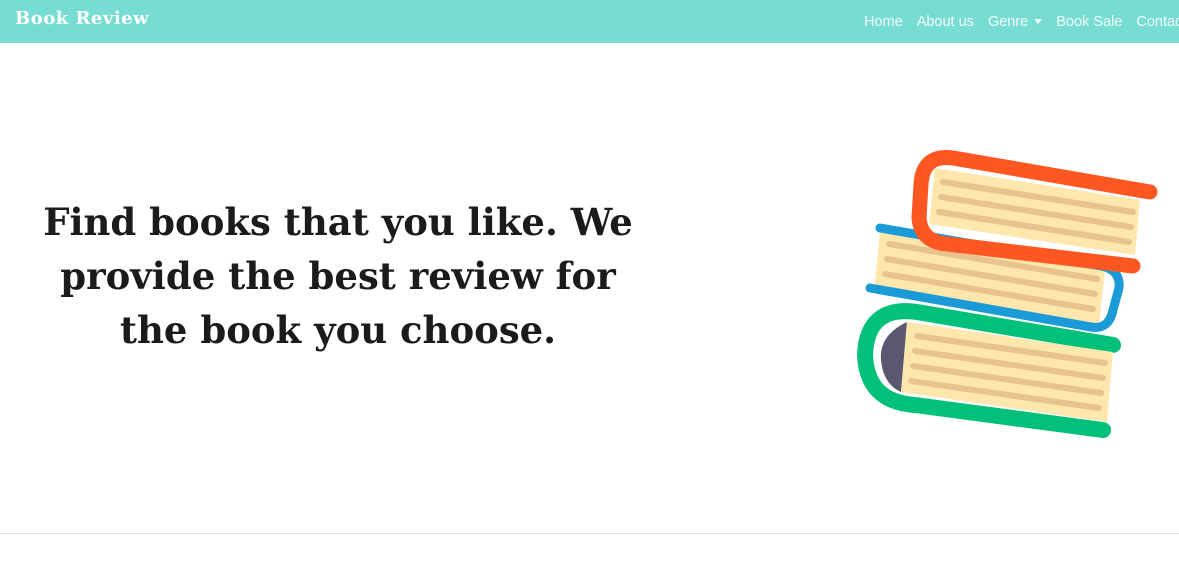 The image size is (1179, 588). What do you see at coordinates (589, 533) in the screenshot?
I see `section-divider` at bounding box center [589, 533].